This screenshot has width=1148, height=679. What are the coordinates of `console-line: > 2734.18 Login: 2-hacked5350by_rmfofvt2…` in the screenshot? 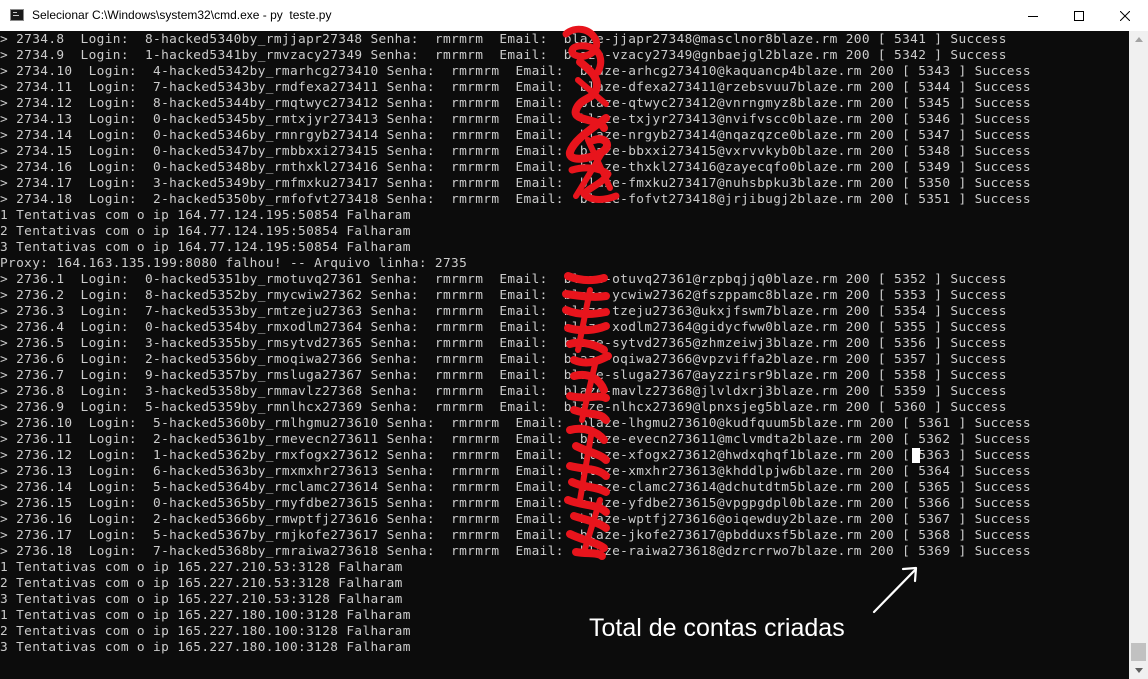 It's located at (515, 199).